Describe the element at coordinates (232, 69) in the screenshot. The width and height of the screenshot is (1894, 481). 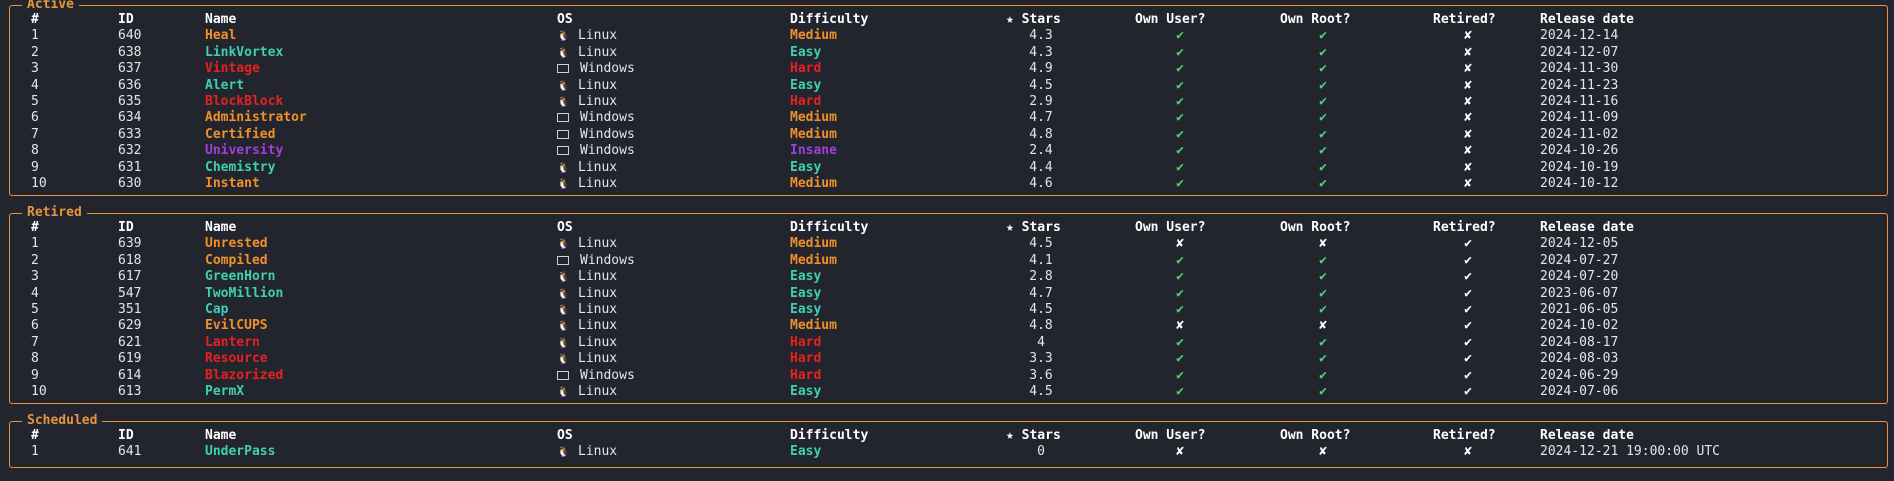
I see `name-cell: Vintage` at that location.